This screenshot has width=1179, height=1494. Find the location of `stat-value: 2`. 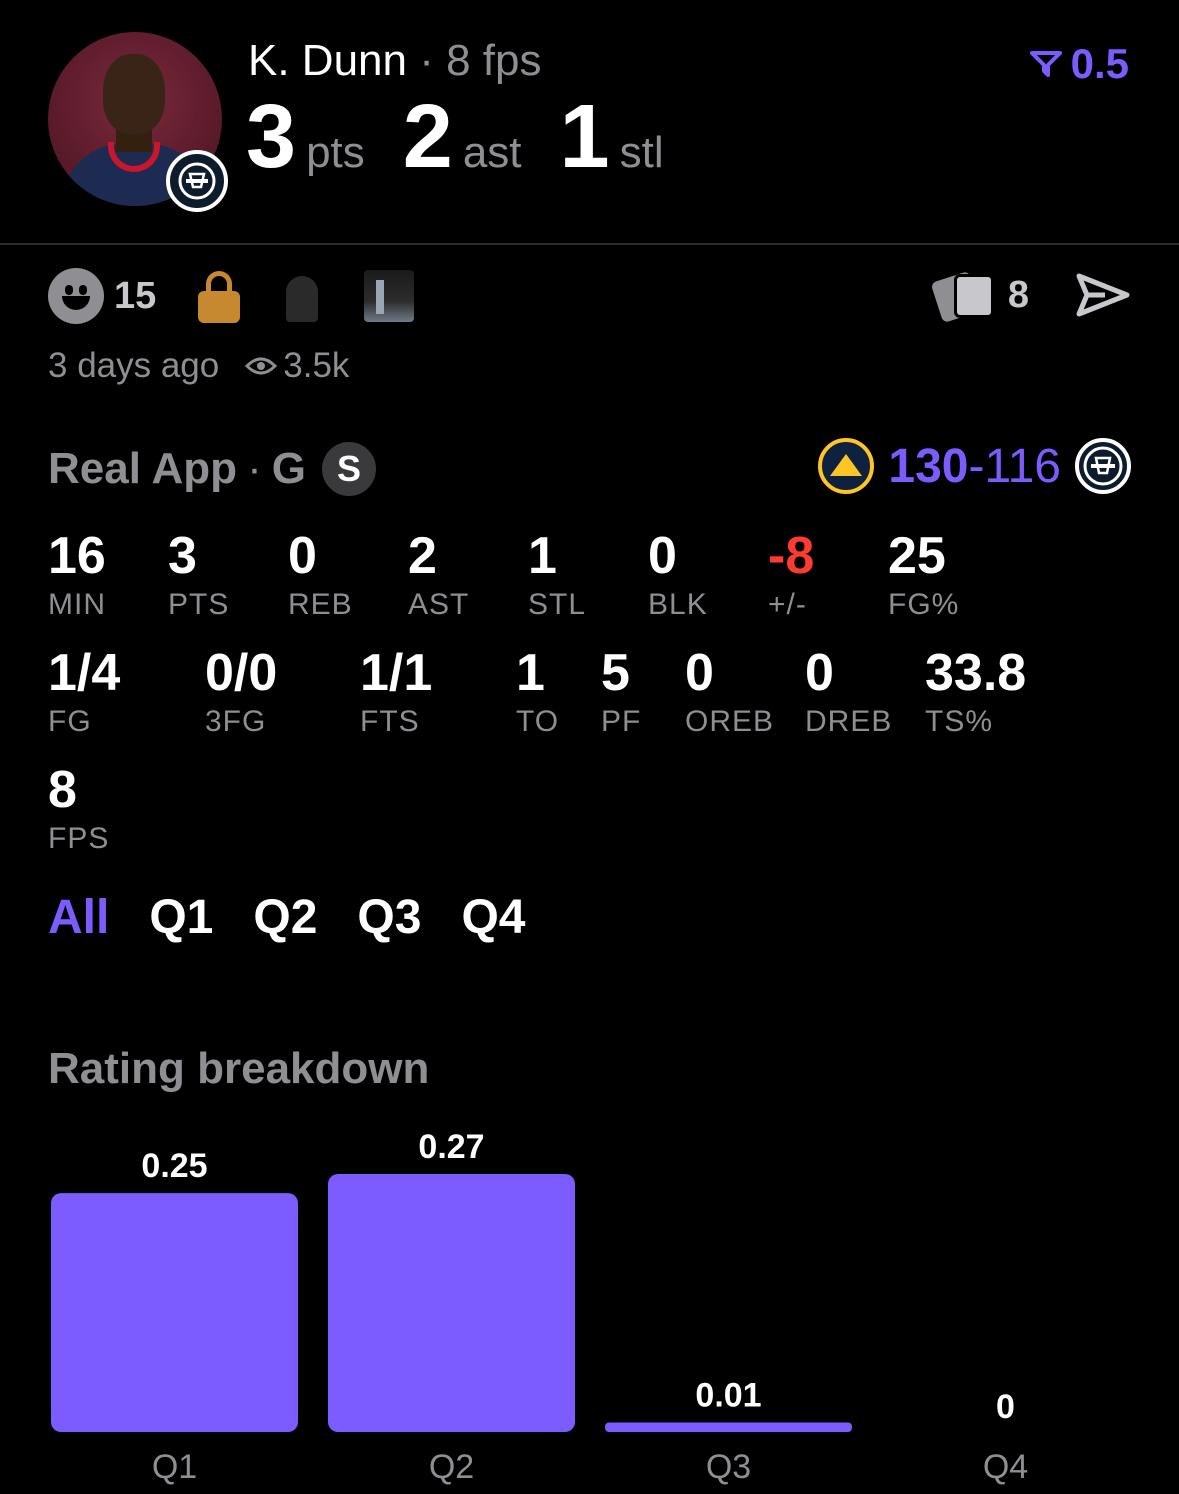

stat-value: 2 is located at coordinates (422, 556).